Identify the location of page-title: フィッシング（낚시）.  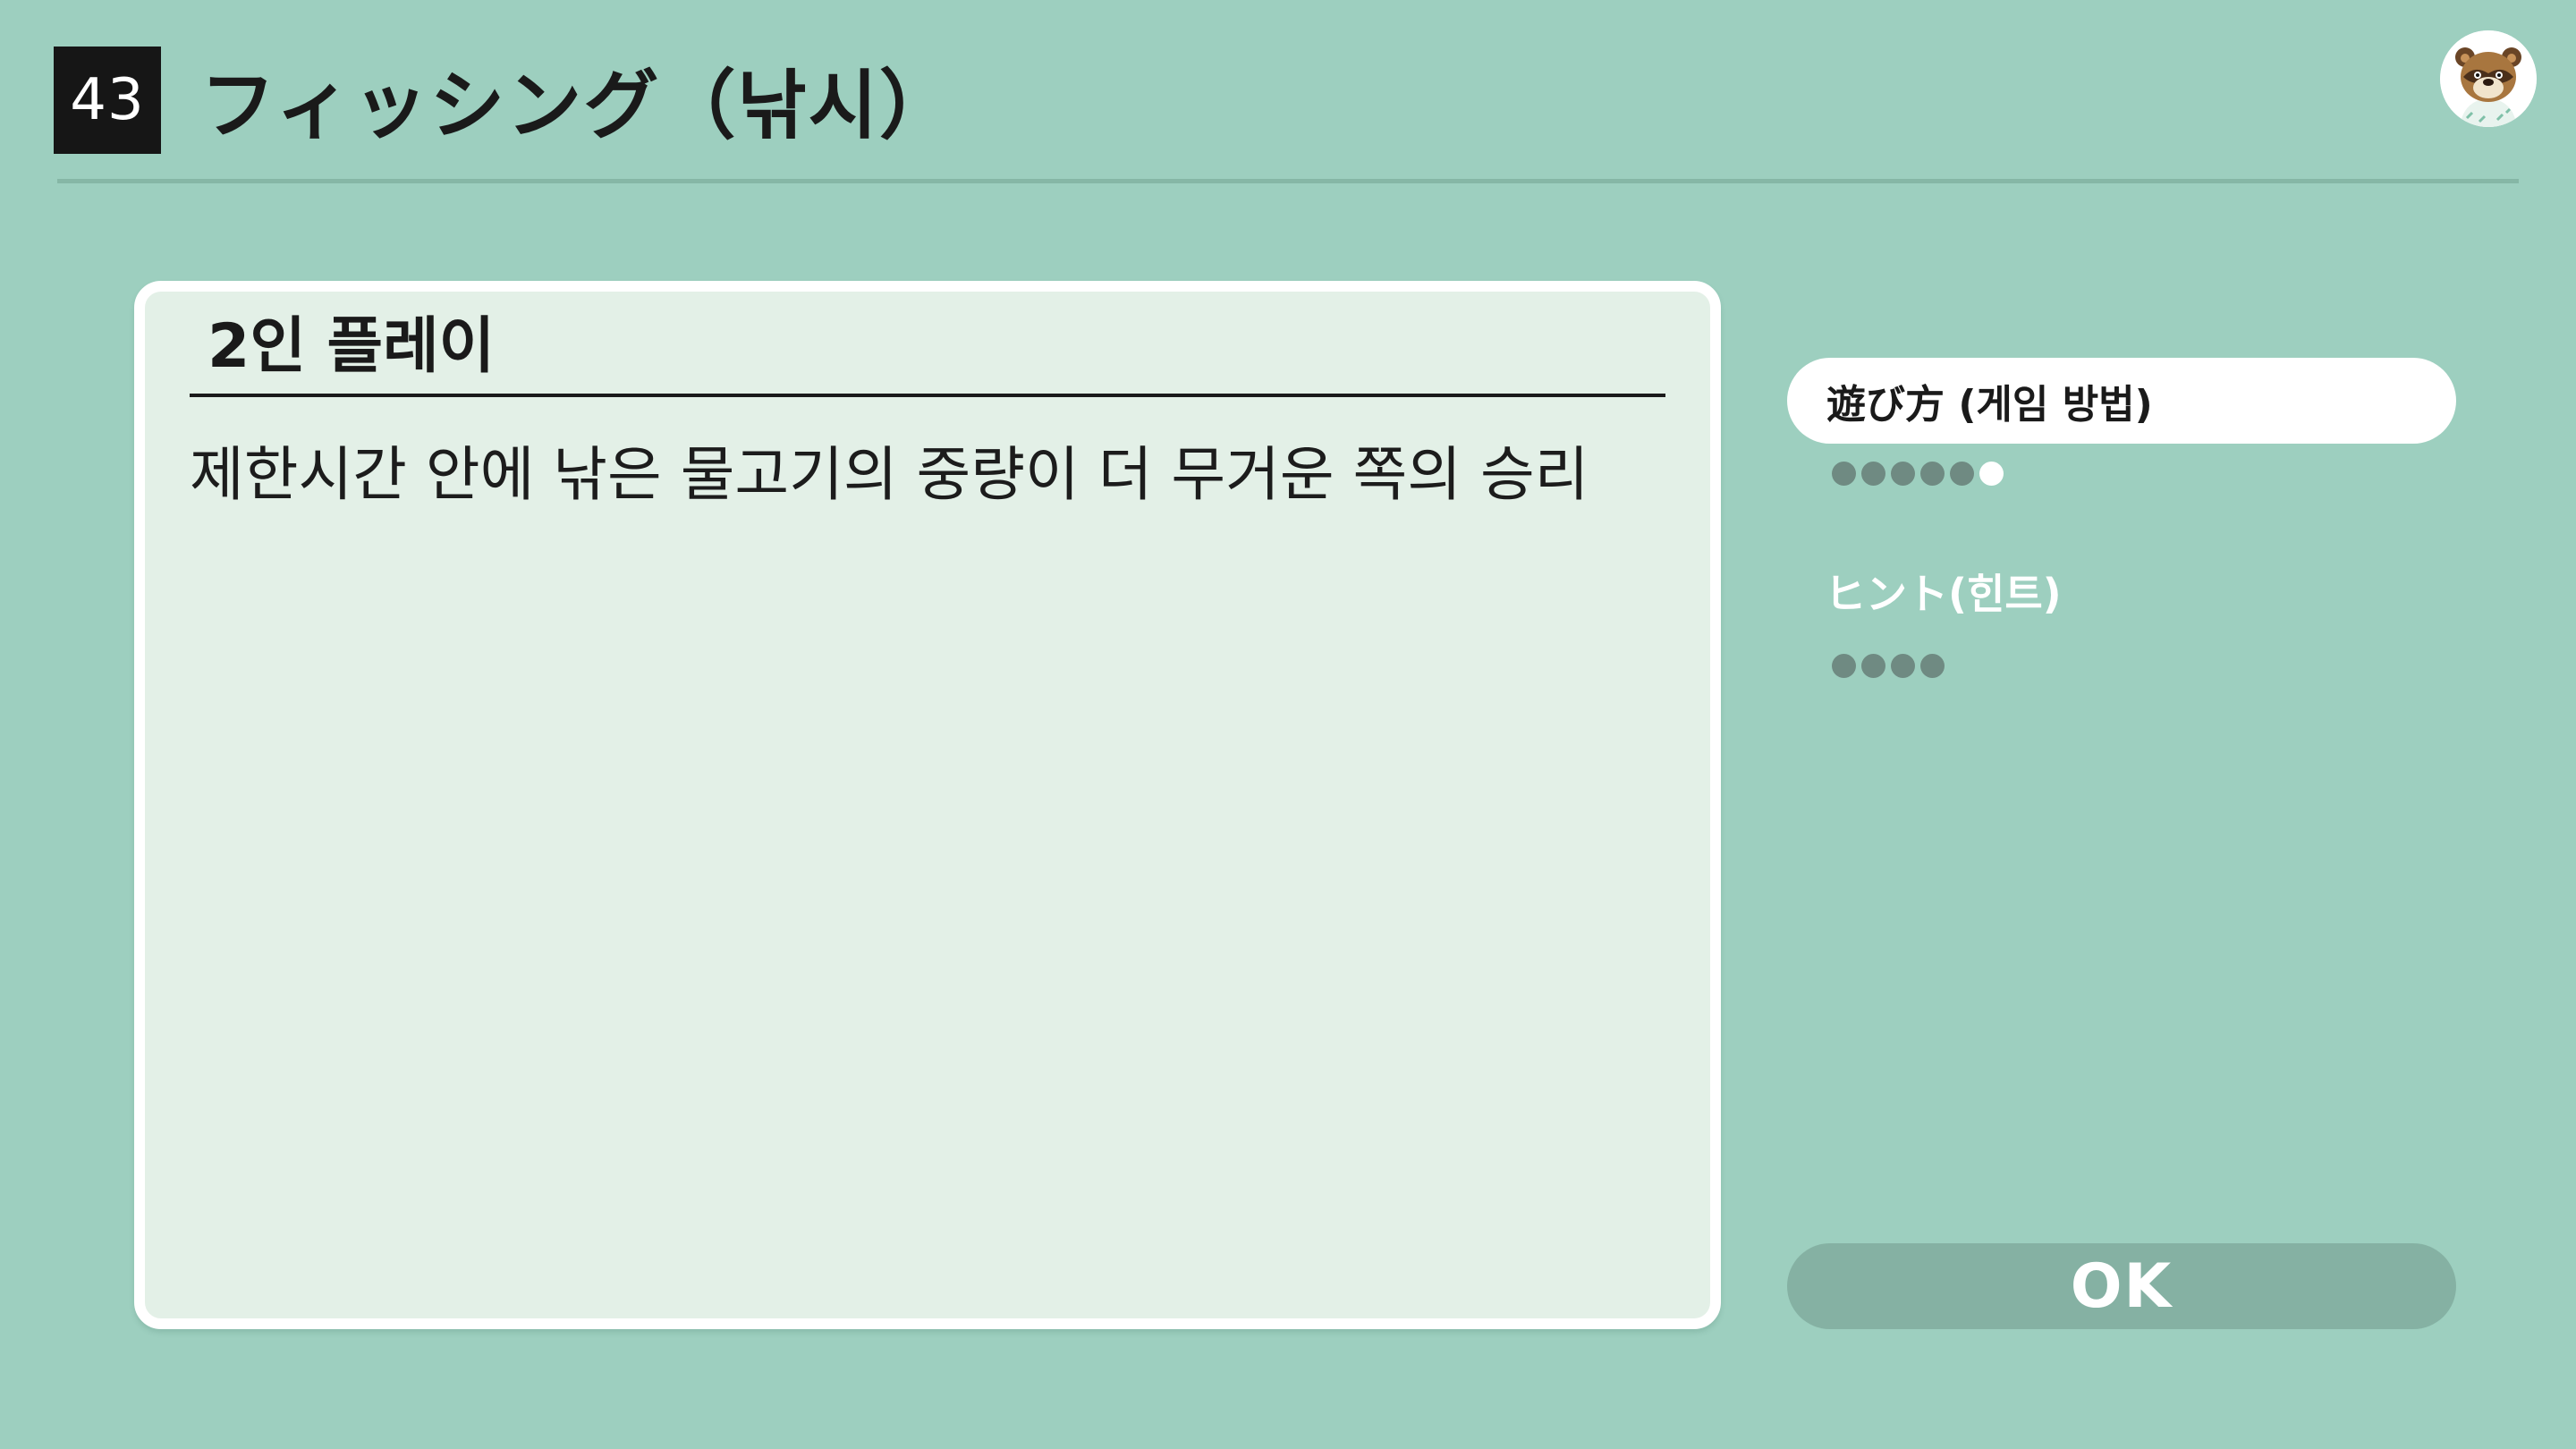
(578, 105).